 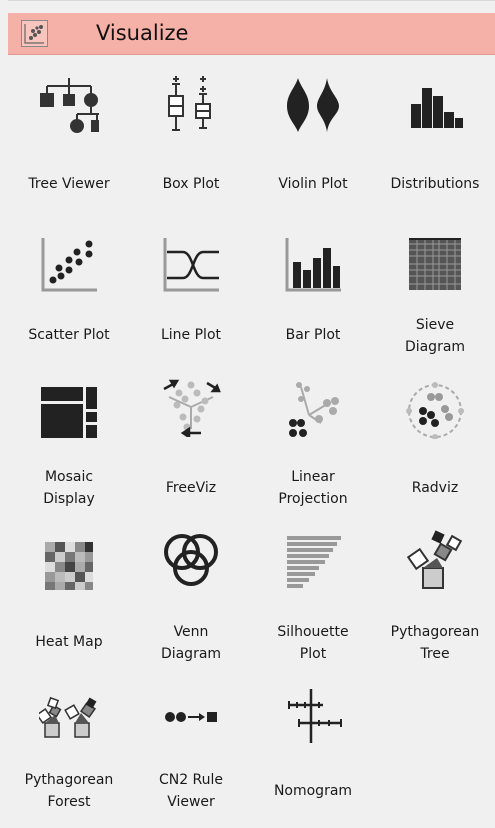 I want to click on widget-label: Line Plot, so click(x=190, y=335).